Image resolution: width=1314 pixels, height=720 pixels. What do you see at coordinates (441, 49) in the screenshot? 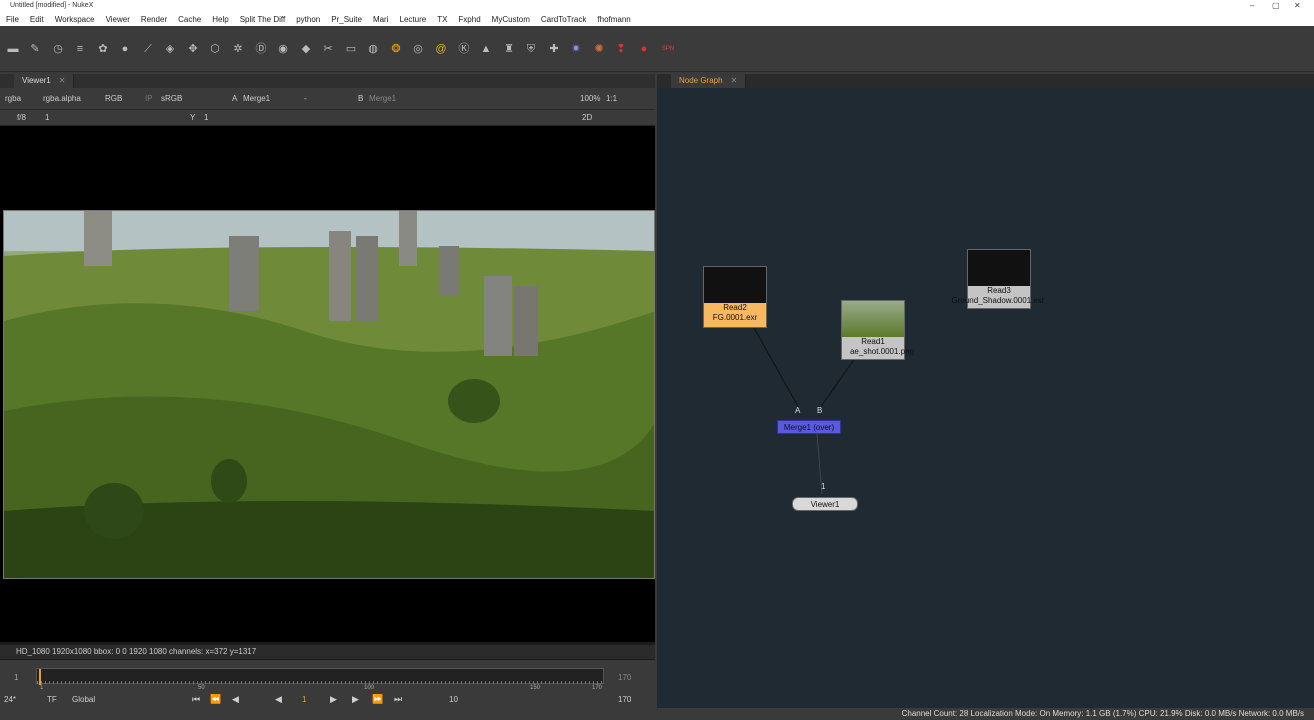
I see `plugin-spiral-icon: @` at bounding box center [441, 49].